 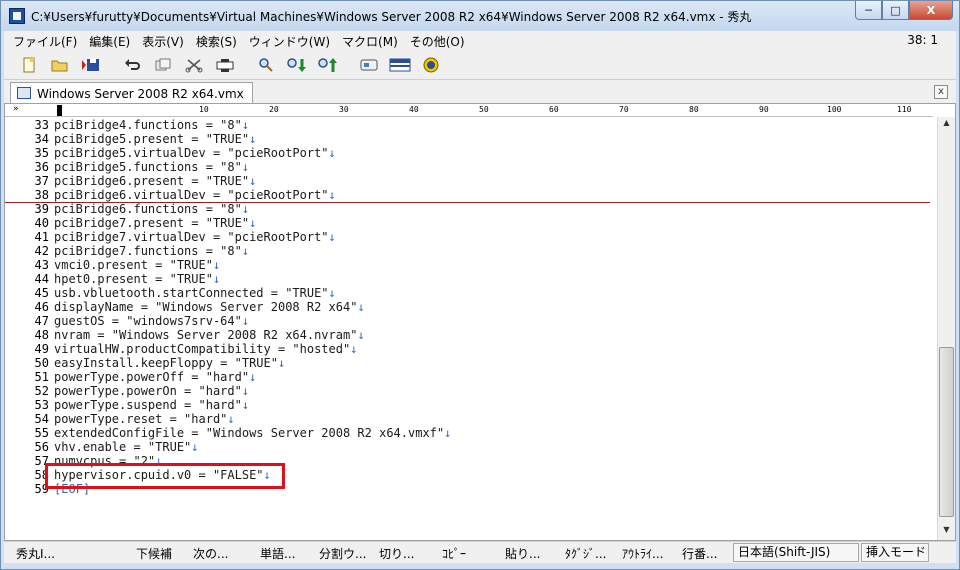 What do you see at coordinates (400, 65) in the screenshot?
I see `window-split-icon` at bounding box center [400, 65].